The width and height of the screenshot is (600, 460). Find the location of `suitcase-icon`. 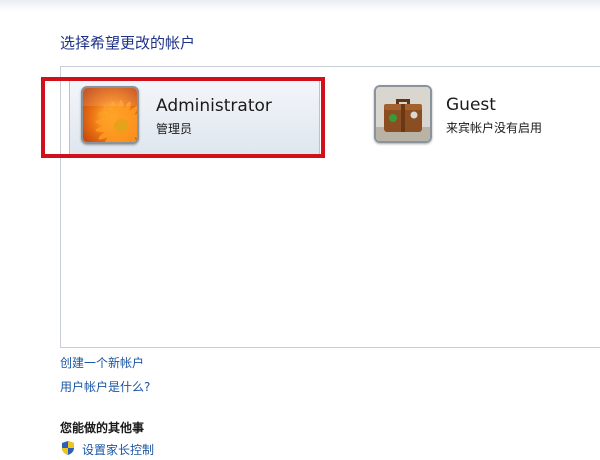

suitcase-icon is located at coordinates (403, 114).